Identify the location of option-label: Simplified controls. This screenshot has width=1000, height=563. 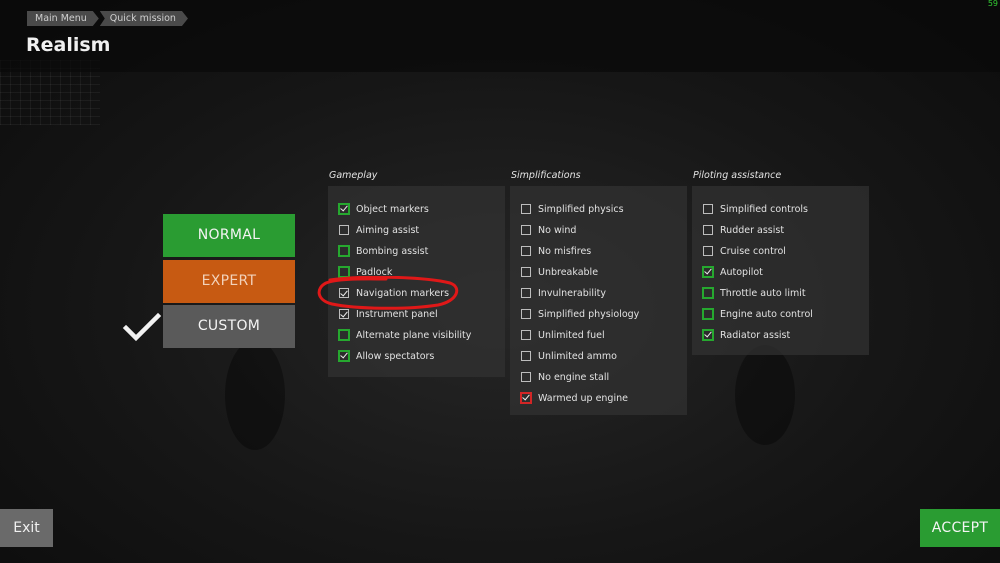
(764, 209).